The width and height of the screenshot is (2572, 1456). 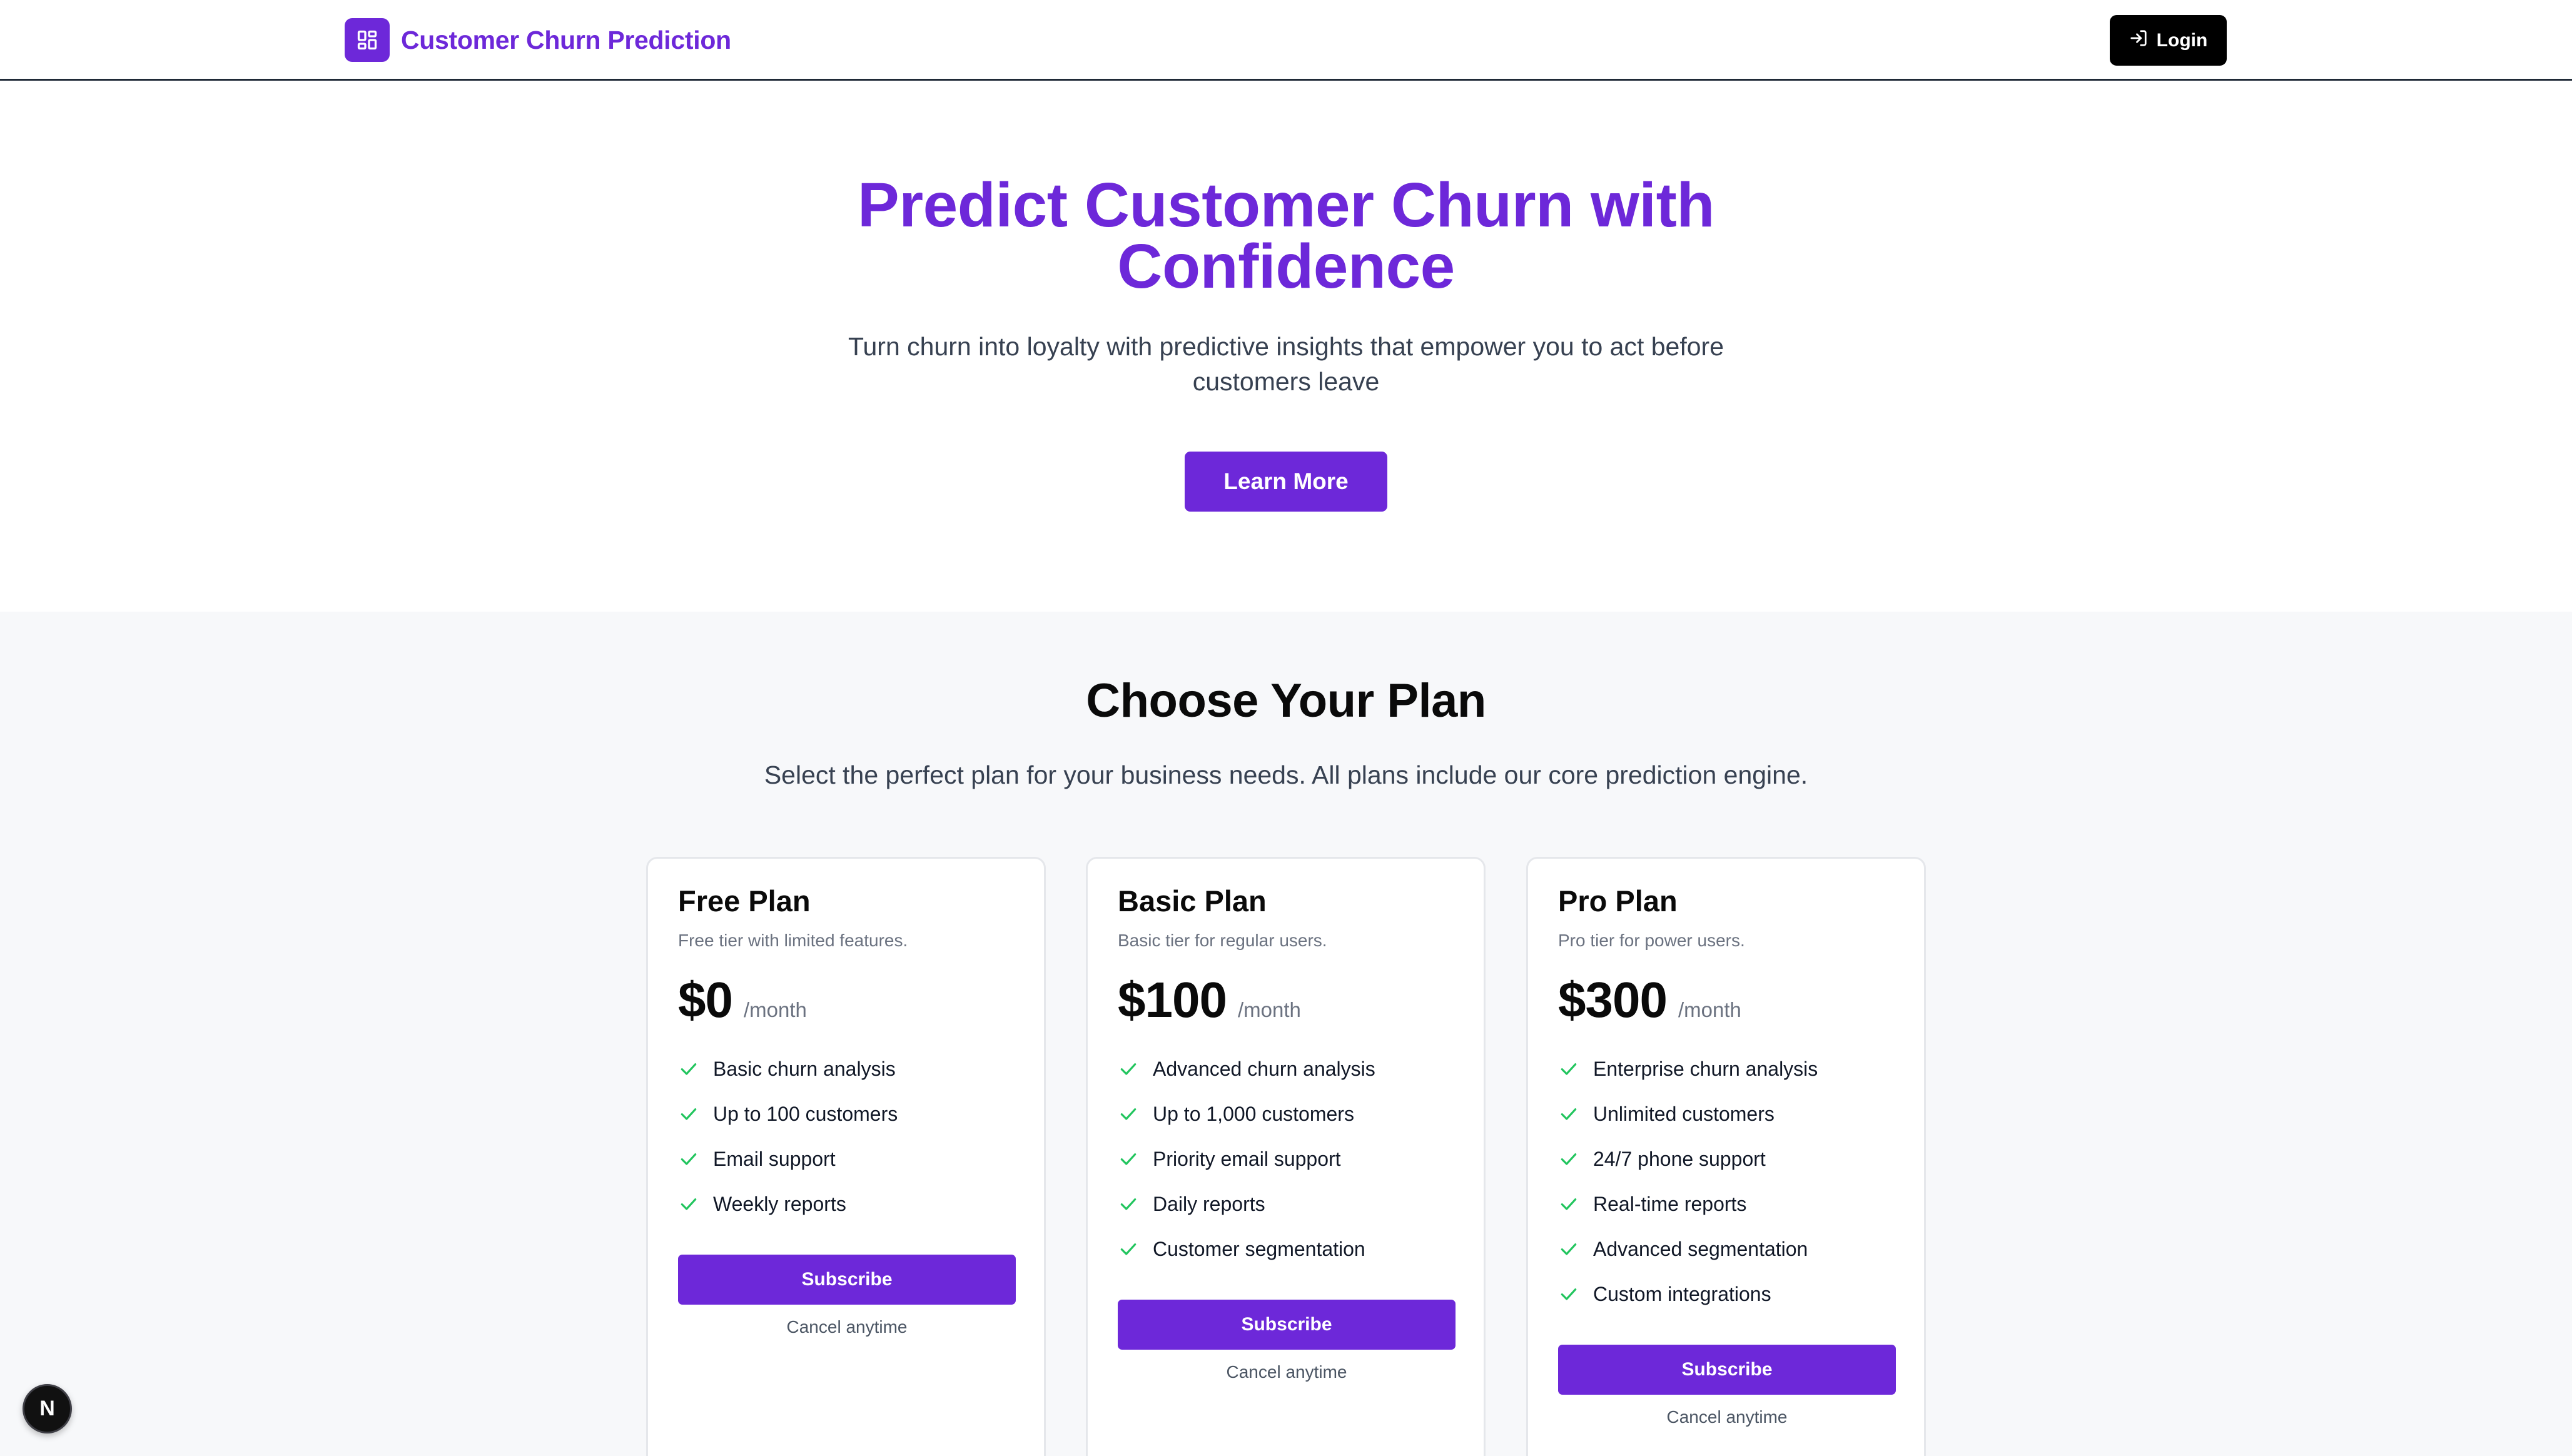 I want to click on feature-item: Unlimited customers, so click(x=1688, y=1114).